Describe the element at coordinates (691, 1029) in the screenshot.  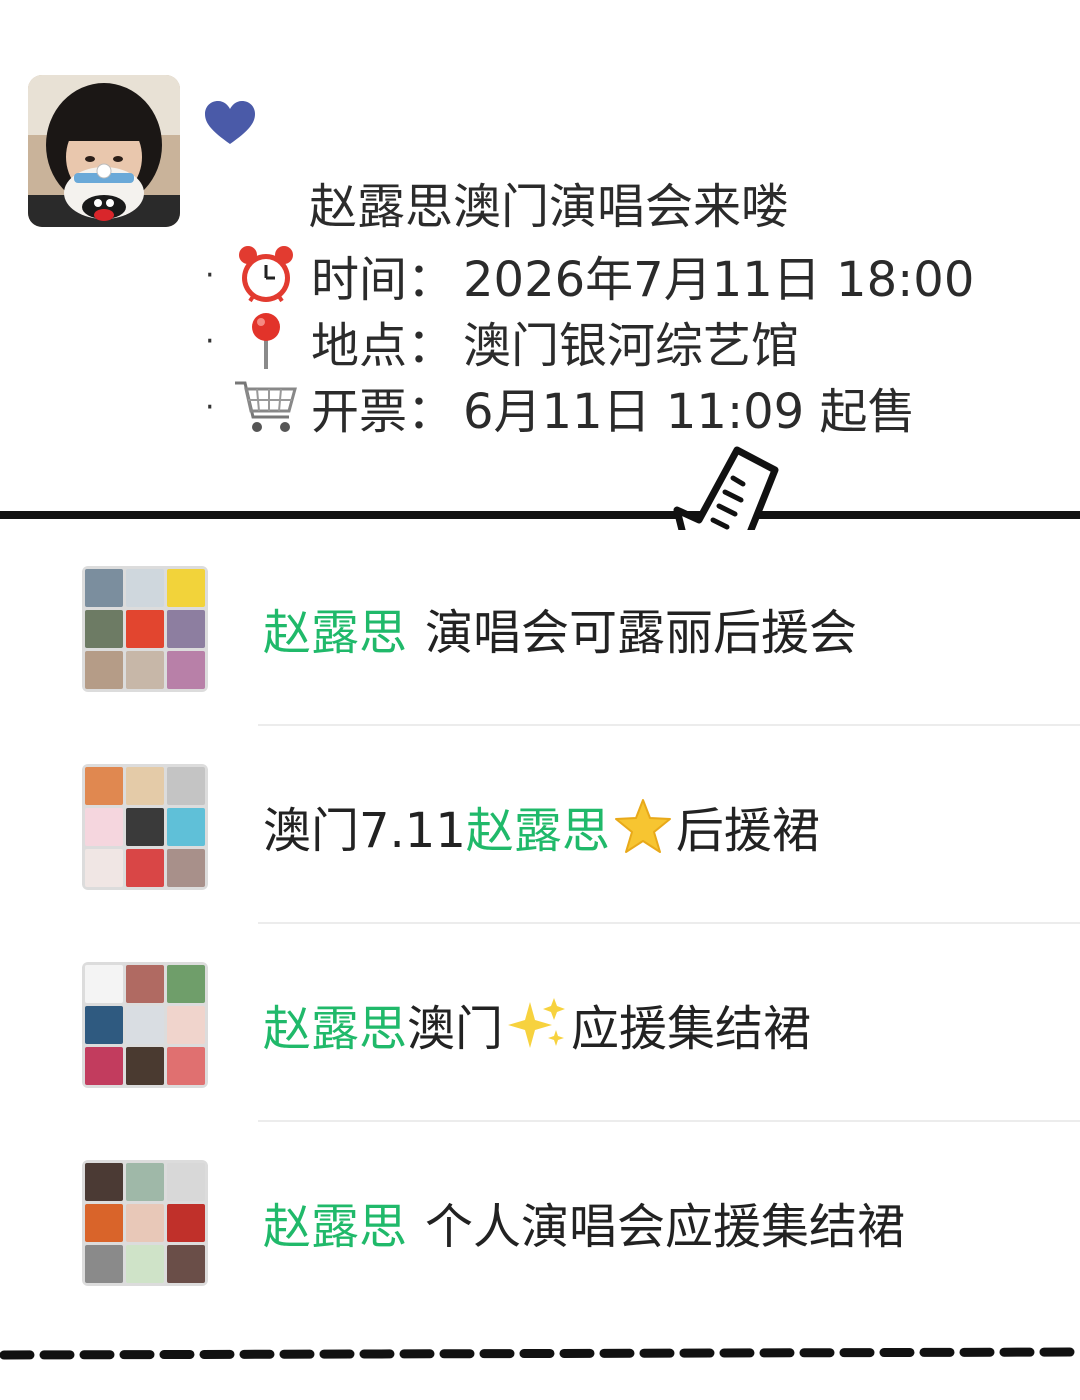
I see `group-name-rest: 应援集结裙` at that location.